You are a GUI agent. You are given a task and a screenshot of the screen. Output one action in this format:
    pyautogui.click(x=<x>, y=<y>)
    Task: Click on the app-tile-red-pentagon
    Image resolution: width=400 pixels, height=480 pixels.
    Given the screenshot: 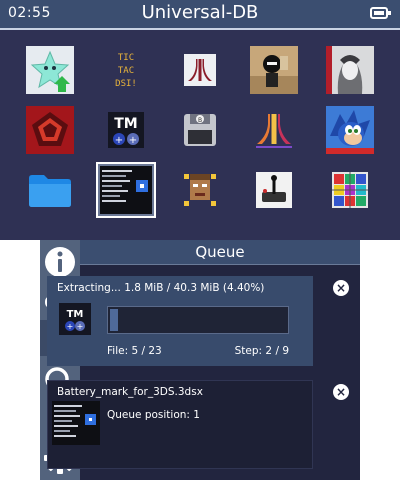 What is the action you would take?
    pyautogui.click(x=50, y=130)
    